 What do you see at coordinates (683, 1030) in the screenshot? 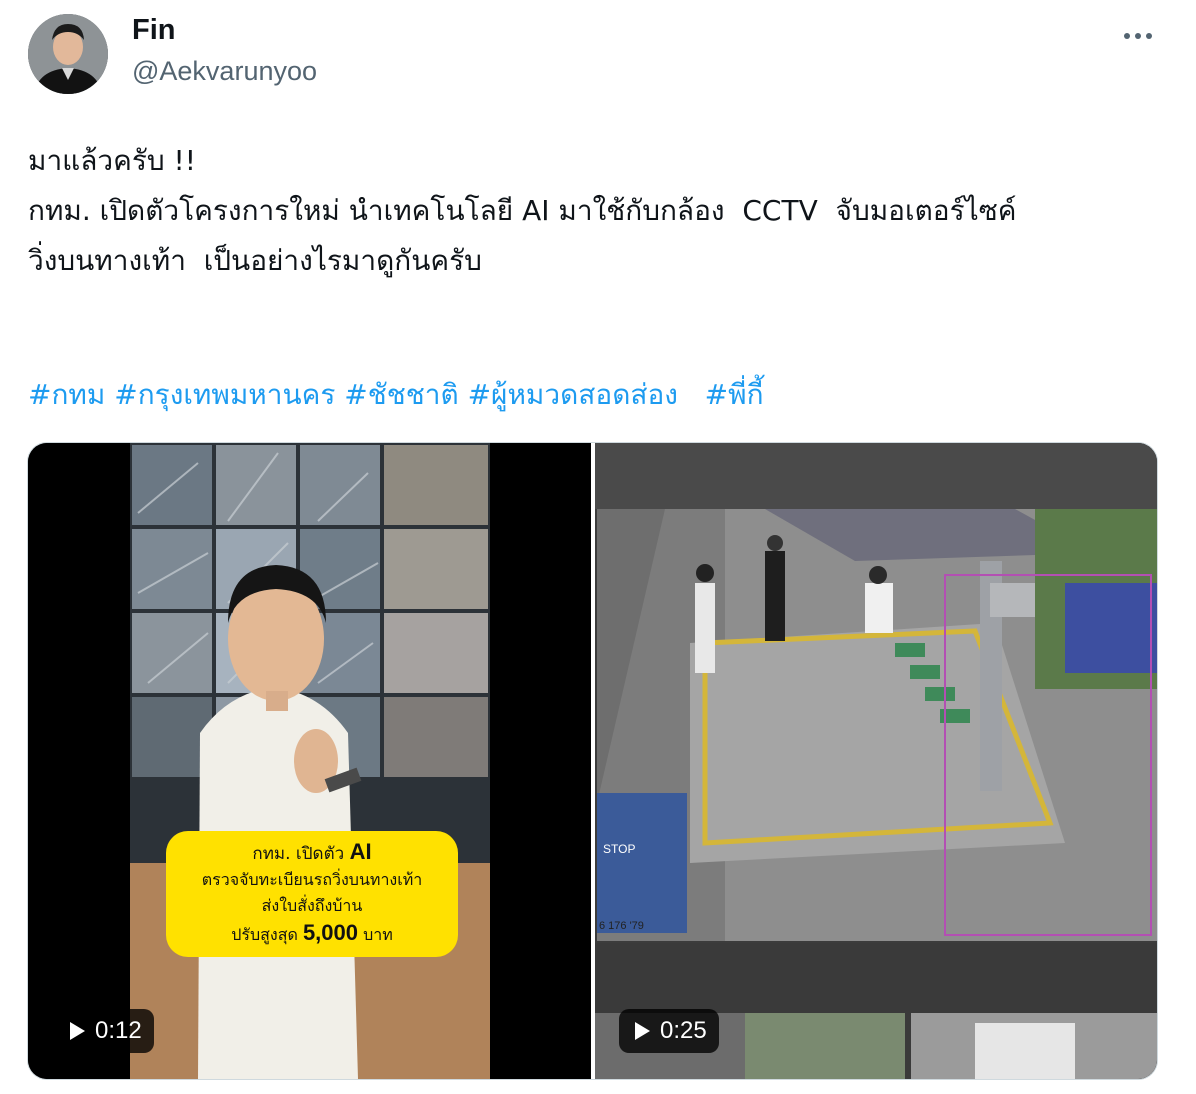
I see `video-duration: 0:25` at bounding box center [683, 1030].